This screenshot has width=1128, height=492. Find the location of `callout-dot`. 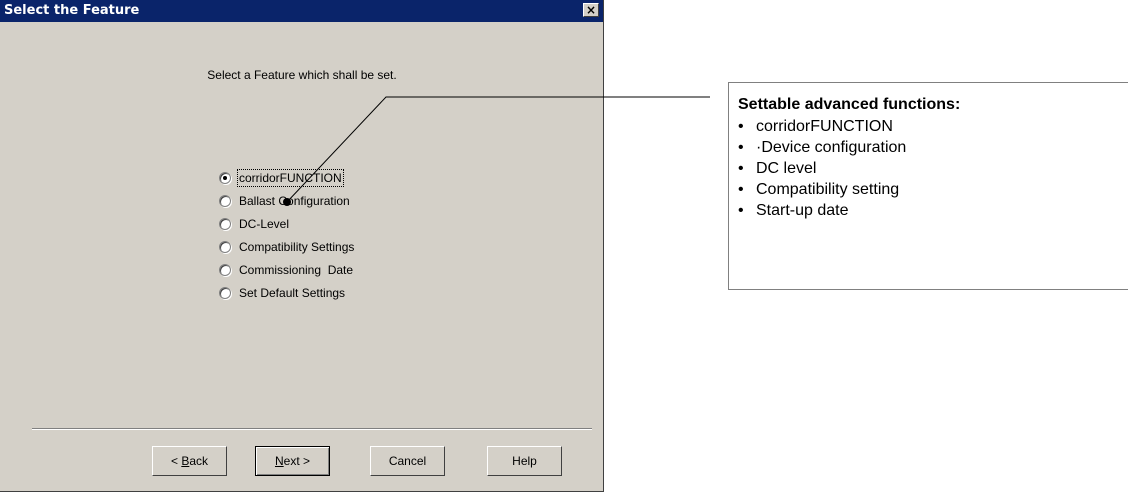

callout-dot is located at coordinates (287, 202).